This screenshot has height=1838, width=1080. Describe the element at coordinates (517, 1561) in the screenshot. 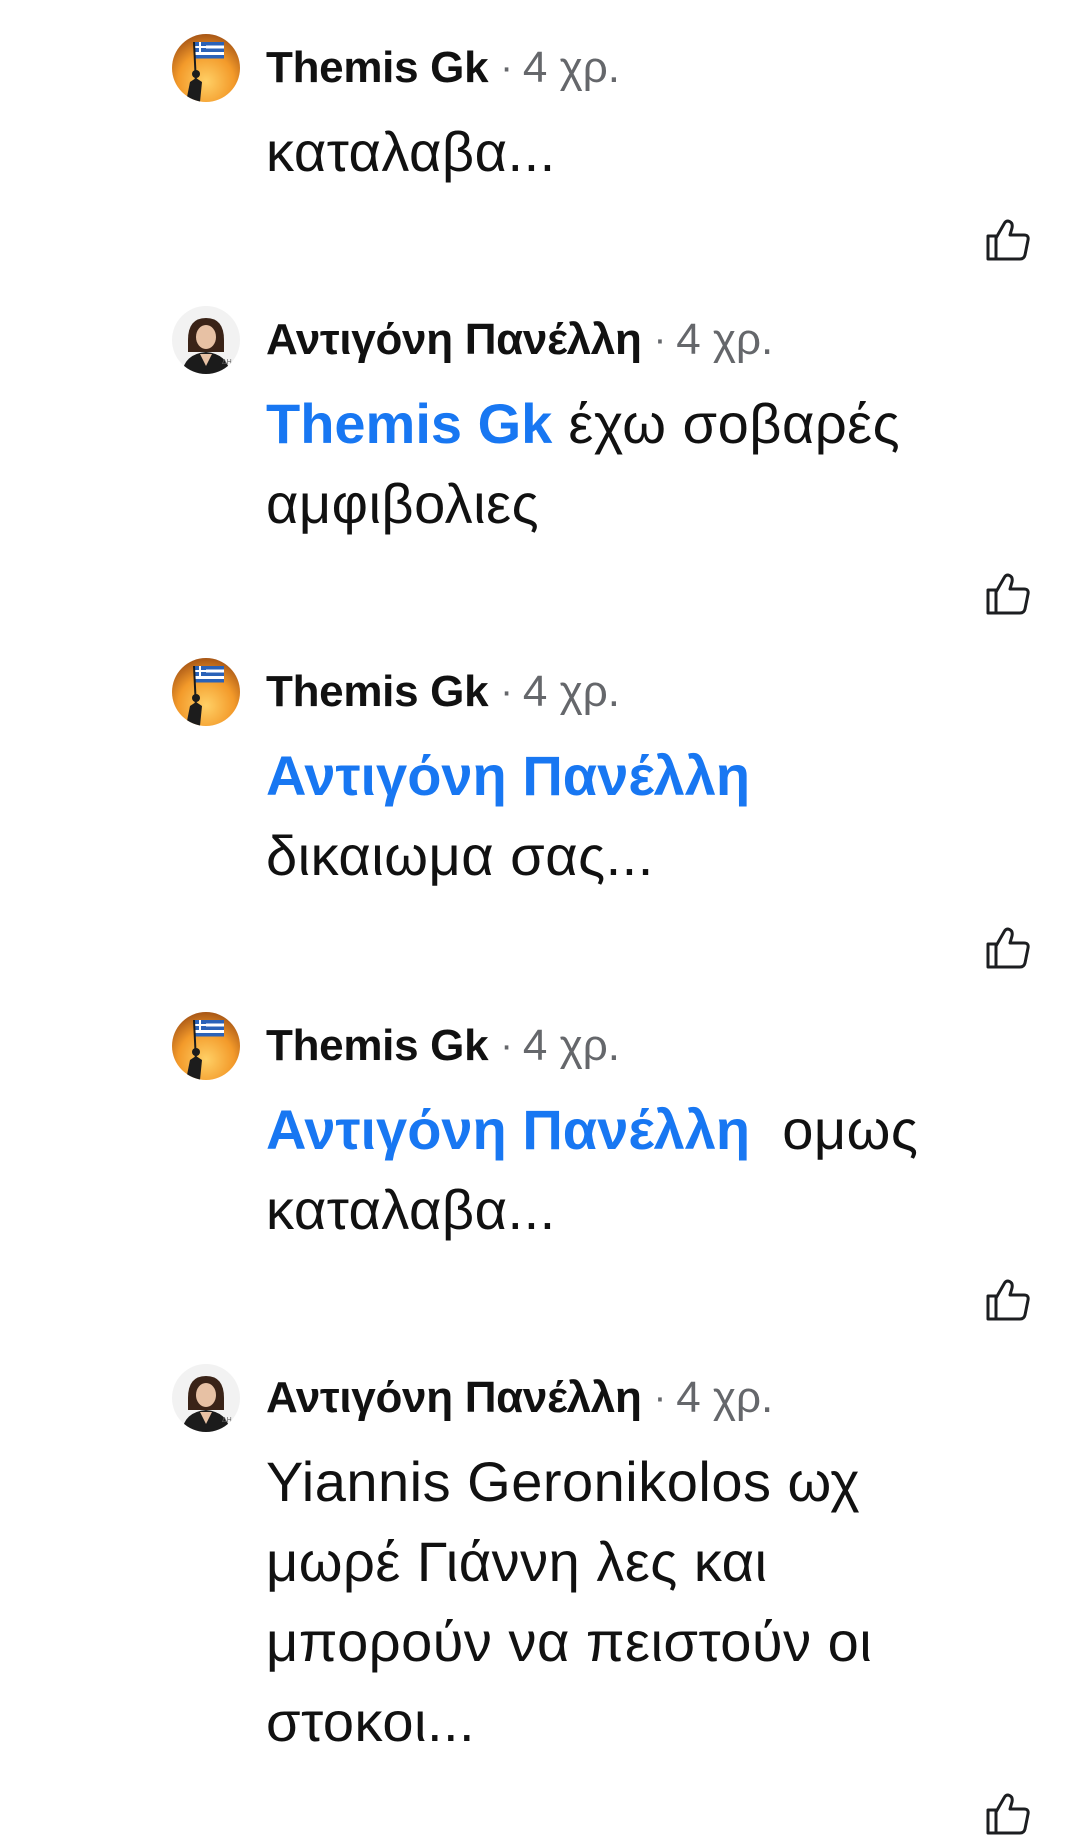

I see `comment-text-line: μωρέ Γιάννη λες και` at that location.